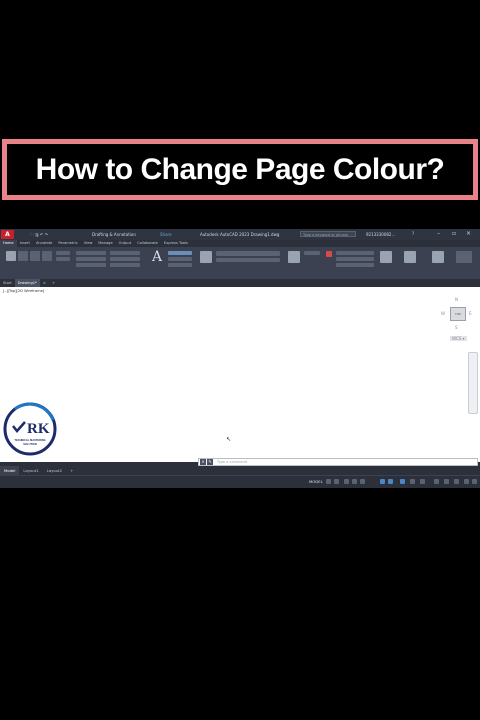 This screenshot has height=720, width=480. What do you see at coordinates (91, 259) in the screenshot?
I see `modify-copy-icon` at bounding box center [91, 259].